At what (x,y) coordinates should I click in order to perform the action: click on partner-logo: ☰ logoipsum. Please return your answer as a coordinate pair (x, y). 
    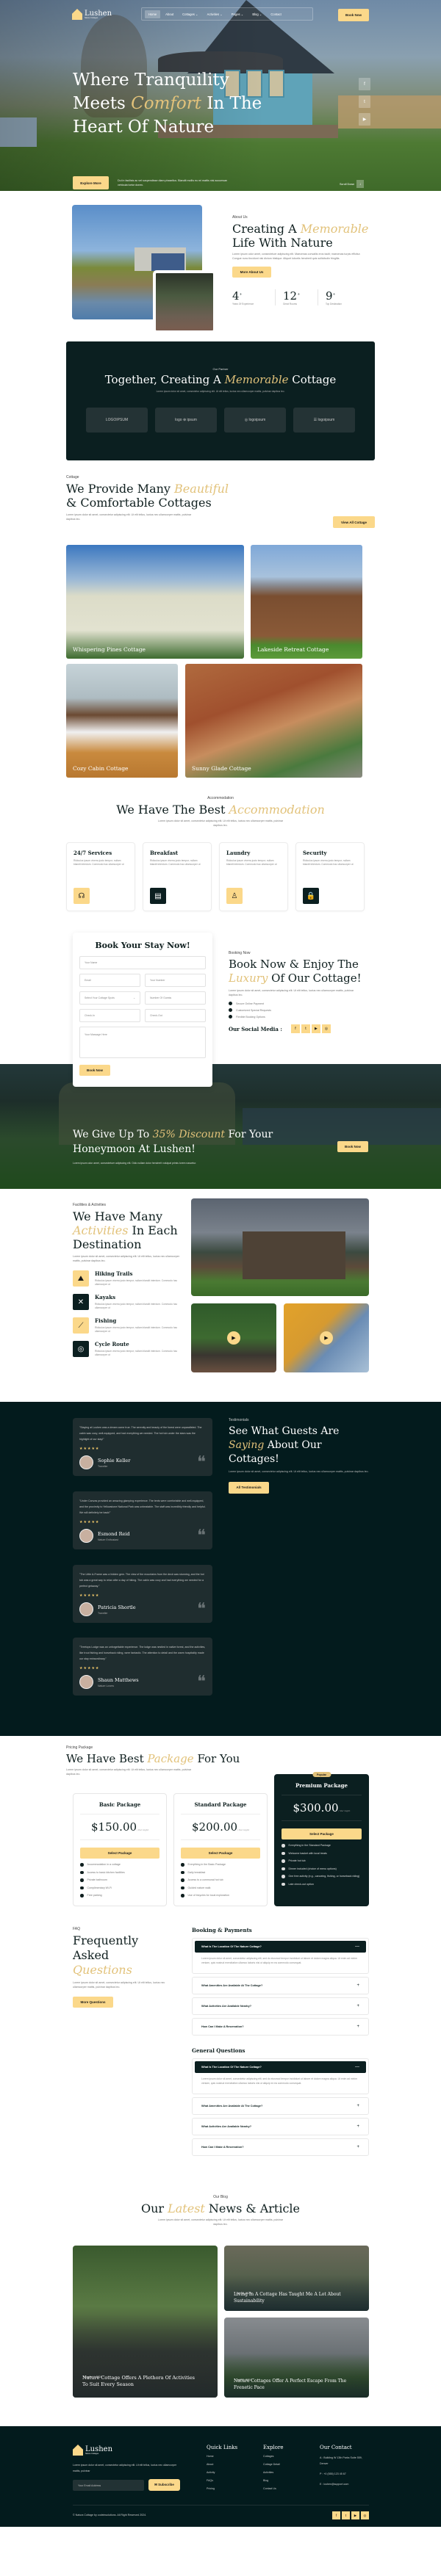
    Looking at the image, I should click on (324, 420).